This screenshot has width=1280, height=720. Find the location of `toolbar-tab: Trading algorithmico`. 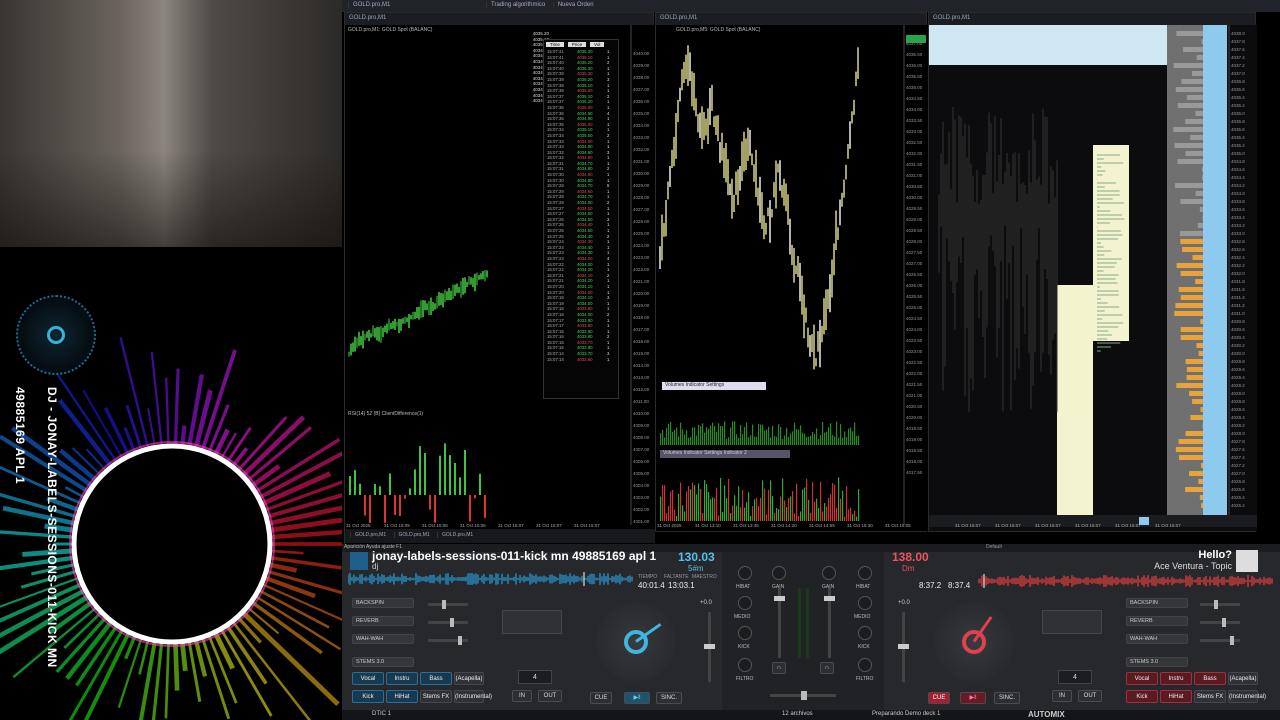

toolbar-tab: Trading algorithmico is located at coordinates (517, 5).